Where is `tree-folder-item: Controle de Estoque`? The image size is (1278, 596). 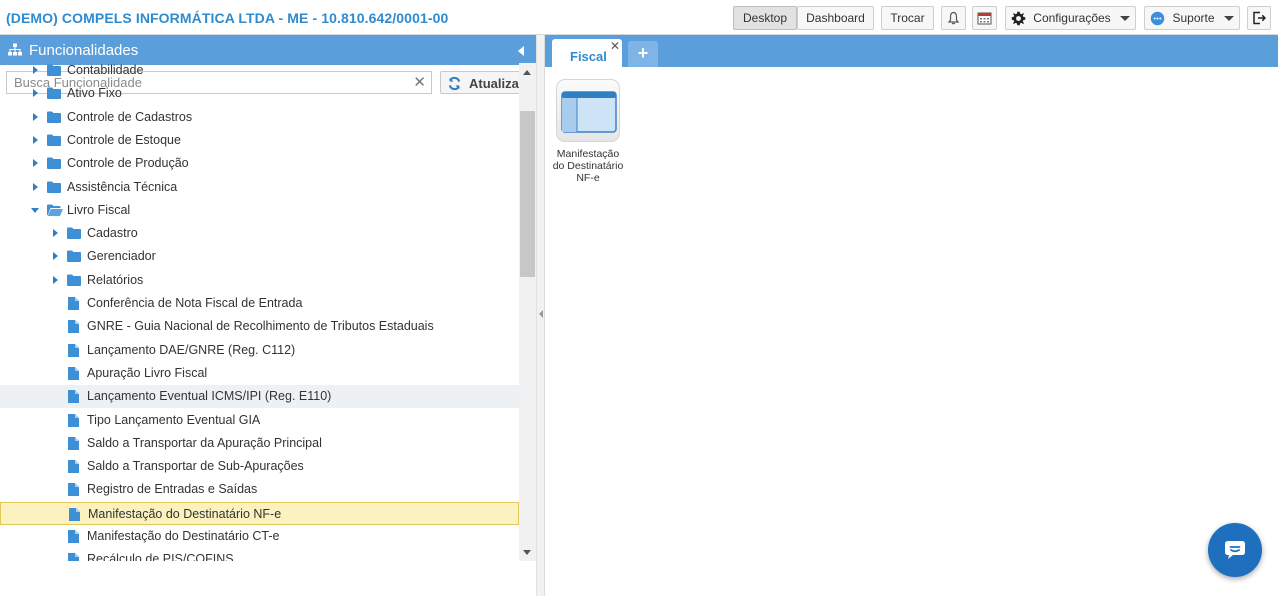
tree-folder-item: Controle de Estoque is located at coordinates (259, 140).